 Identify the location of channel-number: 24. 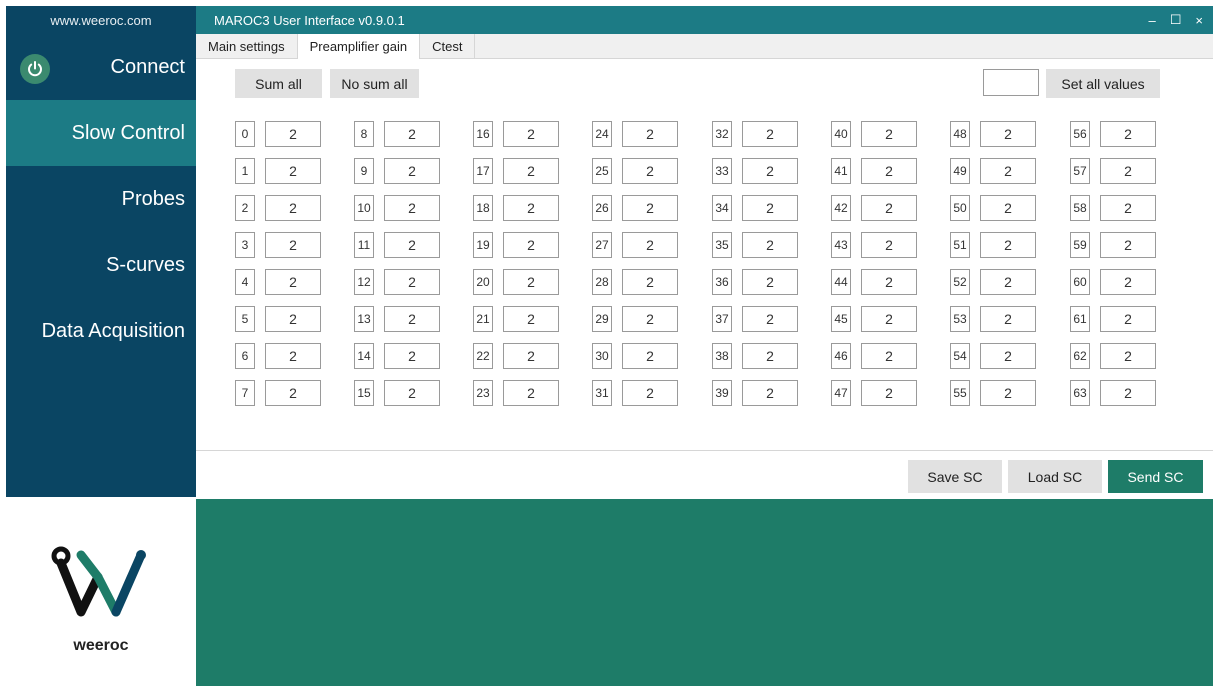
(602, 134).